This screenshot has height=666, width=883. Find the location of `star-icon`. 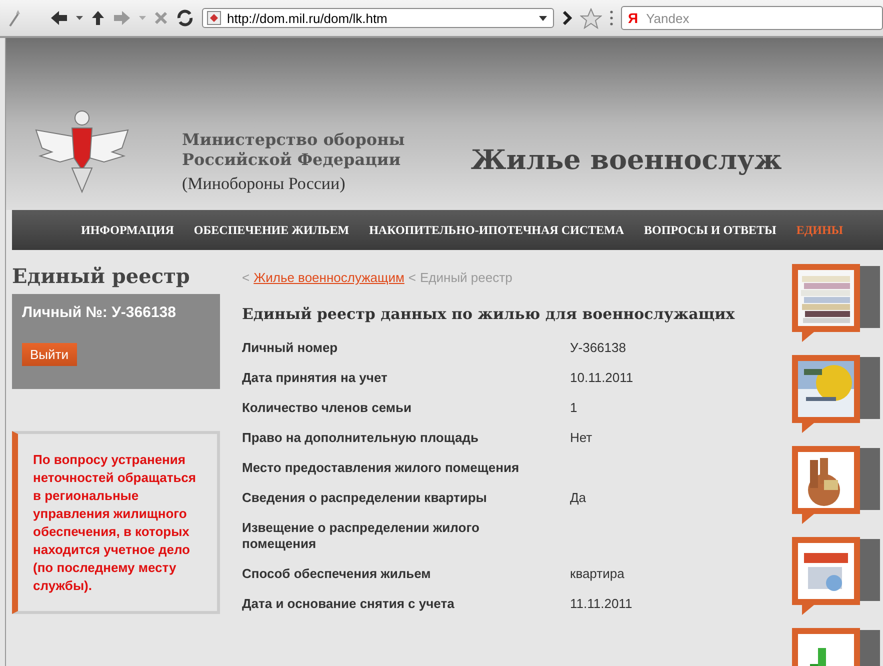

star-icon is located at coordinates (591, 18).